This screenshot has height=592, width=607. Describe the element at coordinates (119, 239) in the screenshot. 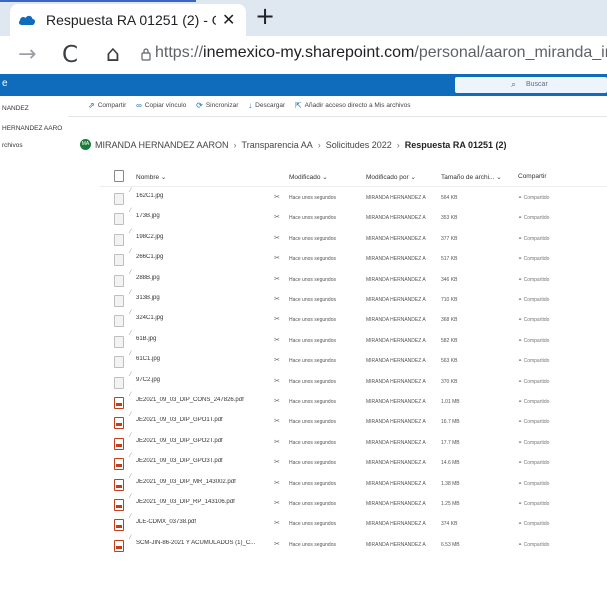

I see `image-file-icon` at that location.